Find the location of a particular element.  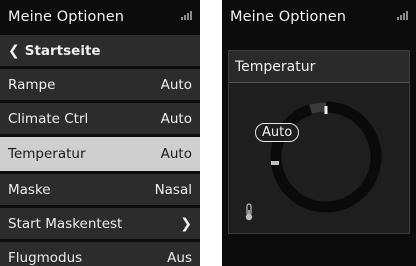

menu-item-maske: Maske Nasal is located at coordinates (100, 189).